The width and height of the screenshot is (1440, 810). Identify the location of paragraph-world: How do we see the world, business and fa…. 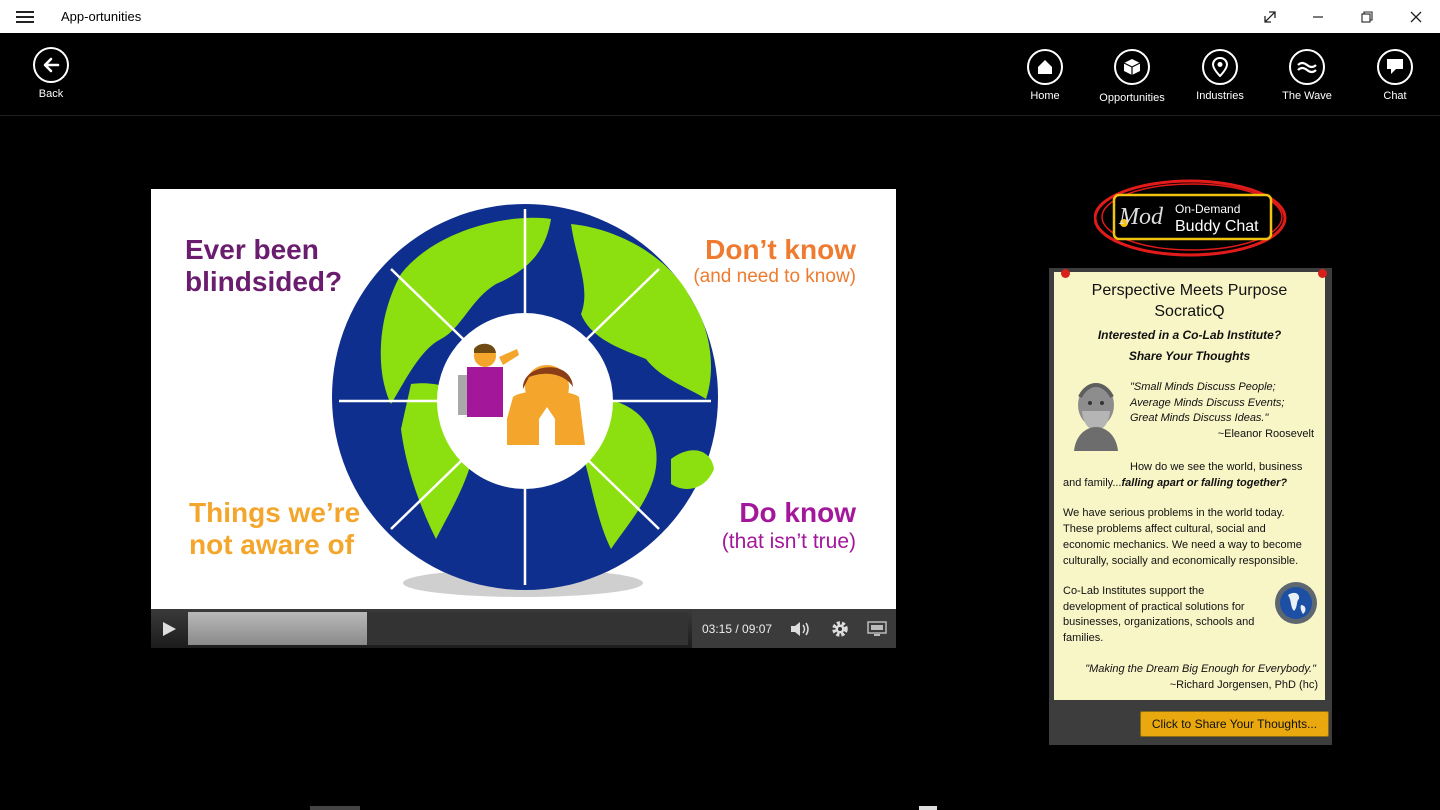
(1183, 475).